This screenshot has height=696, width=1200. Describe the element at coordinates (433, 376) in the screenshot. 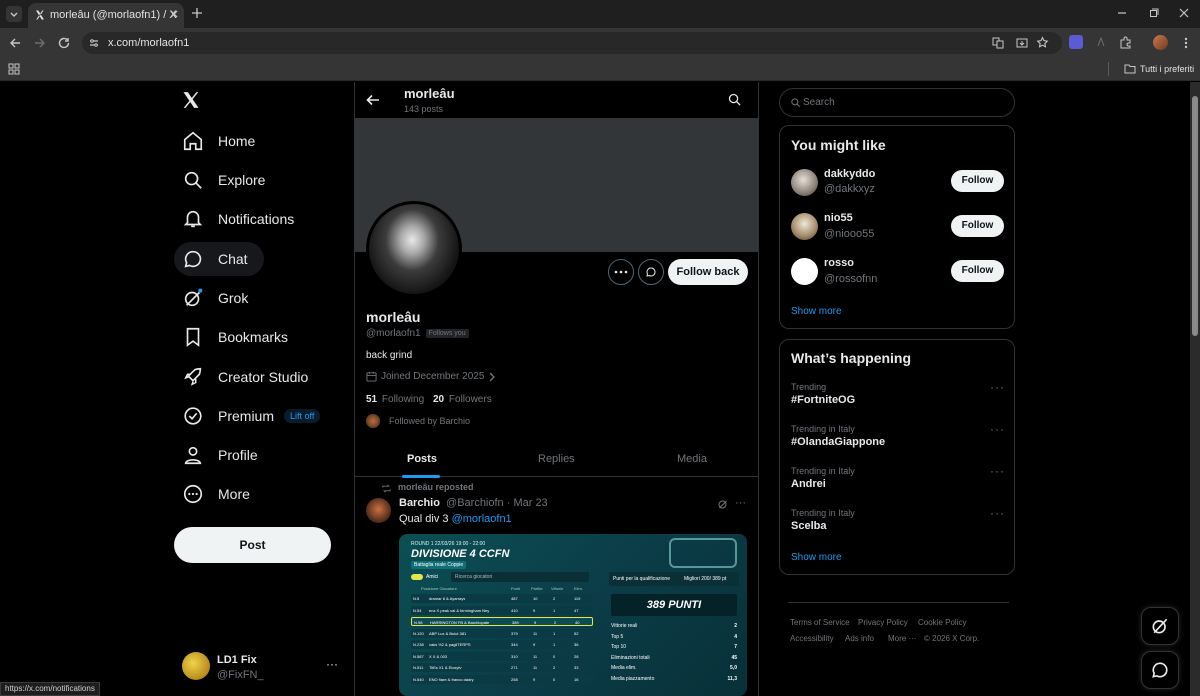

I see `joined-text: Joined December 2025` at that location.